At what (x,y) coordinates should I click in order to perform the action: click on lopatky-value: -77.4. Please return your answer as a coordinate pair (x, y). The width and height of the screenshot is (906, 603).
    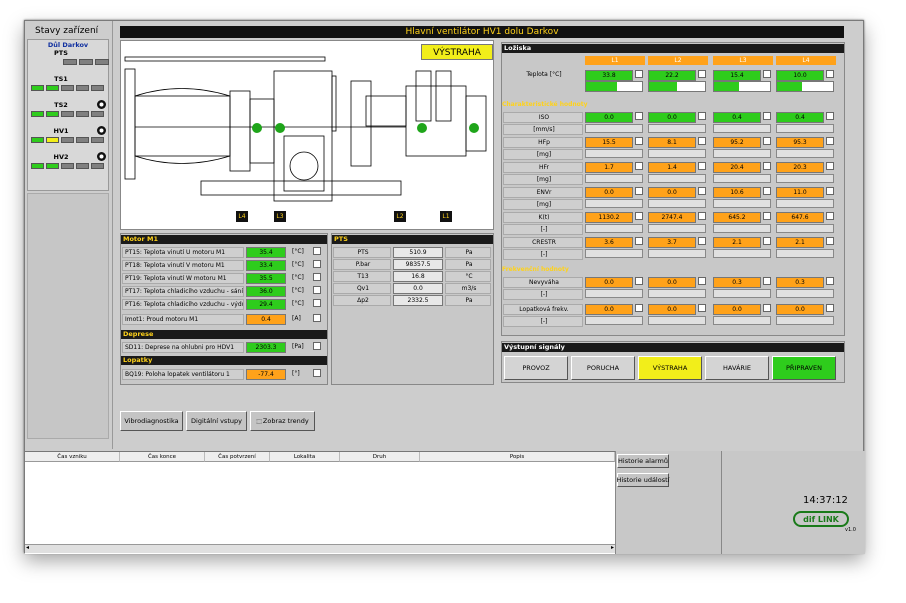
    Looking at the image, I should click on (266, 374).